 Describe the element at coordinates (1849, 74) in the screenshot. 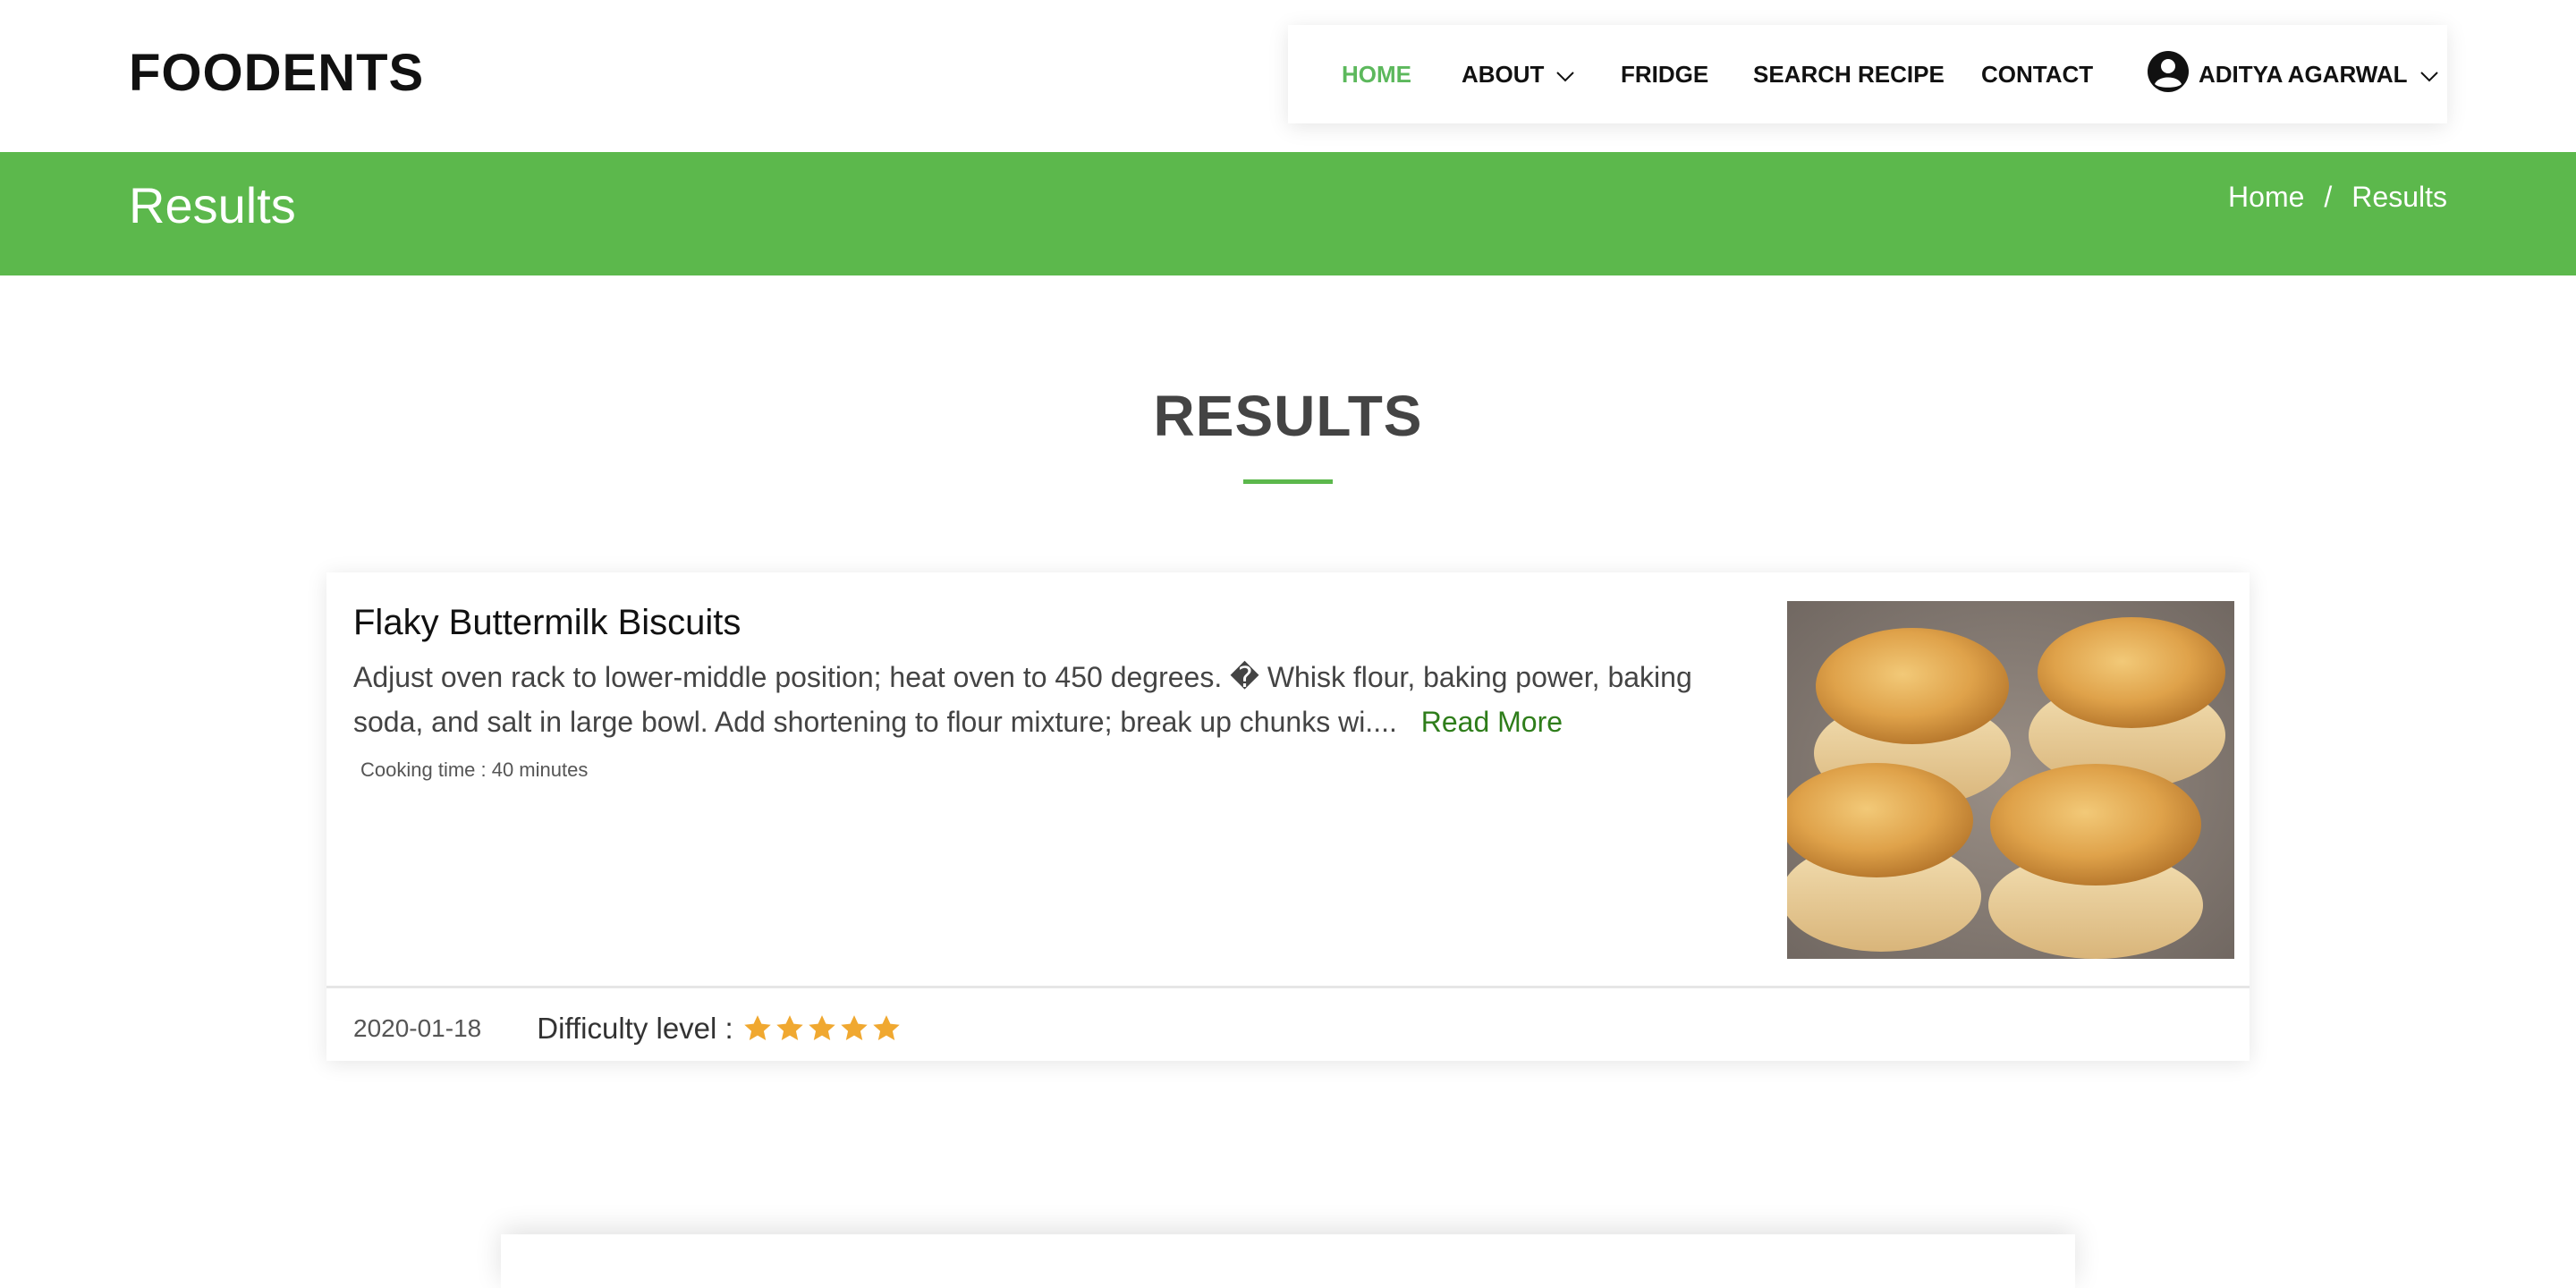

I see `nav-search-recipe: SEARCH RECIPE` at that location.